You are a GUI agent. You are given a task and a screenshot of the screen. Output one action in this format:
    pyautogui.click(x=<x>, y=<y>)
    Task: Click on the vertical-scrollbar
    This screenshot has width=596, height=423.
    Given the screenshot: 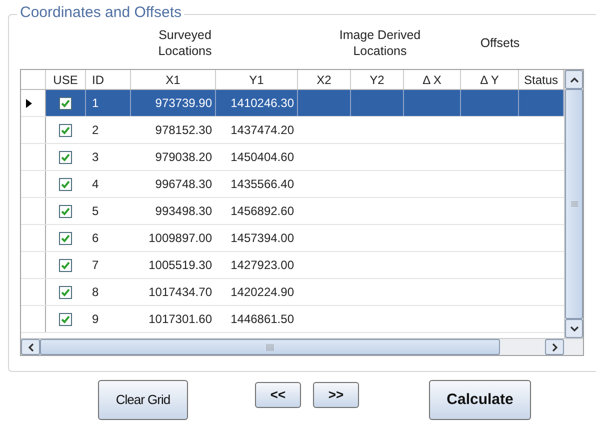 What is the action you would take?
    pyautogui.click(x=573, y=204)
    